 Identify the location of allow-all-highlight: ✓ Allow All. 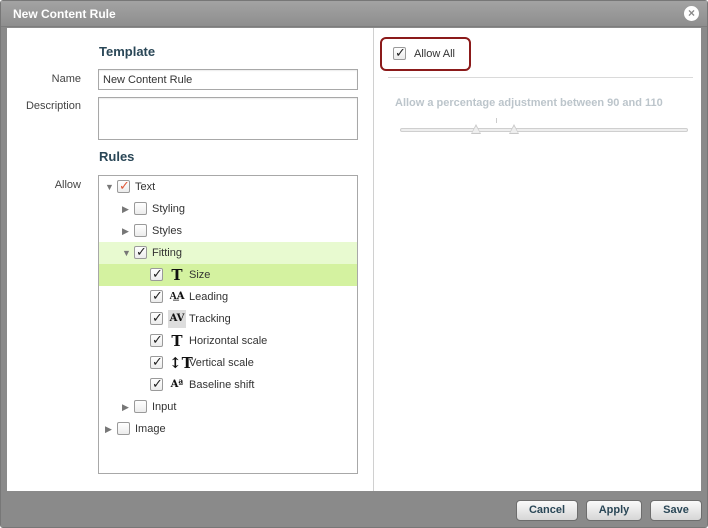
(425, 54).